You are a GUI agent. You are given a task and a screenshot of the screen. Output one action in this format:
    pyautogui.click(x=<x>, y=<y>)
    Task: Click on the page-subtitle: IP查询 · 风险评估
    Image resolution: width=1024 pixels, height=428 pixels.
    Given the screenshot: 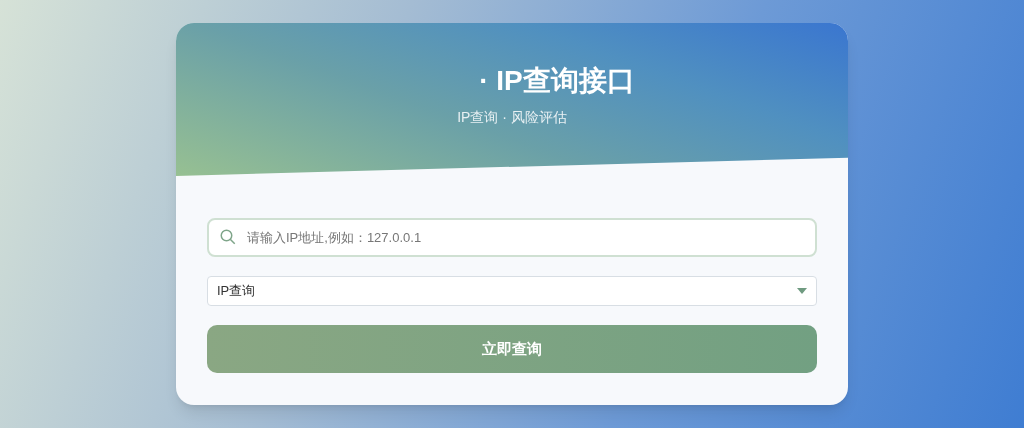 What is the action you would take?
    pyautogui.click(x=512, y=117)
    